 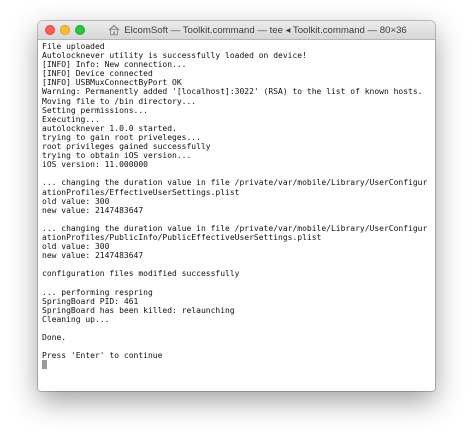 What do you see at coordinates (126, 147) in the screenshot?
I see `terminal-line: root privileges gained successfully` at bounding box center [126, 147].